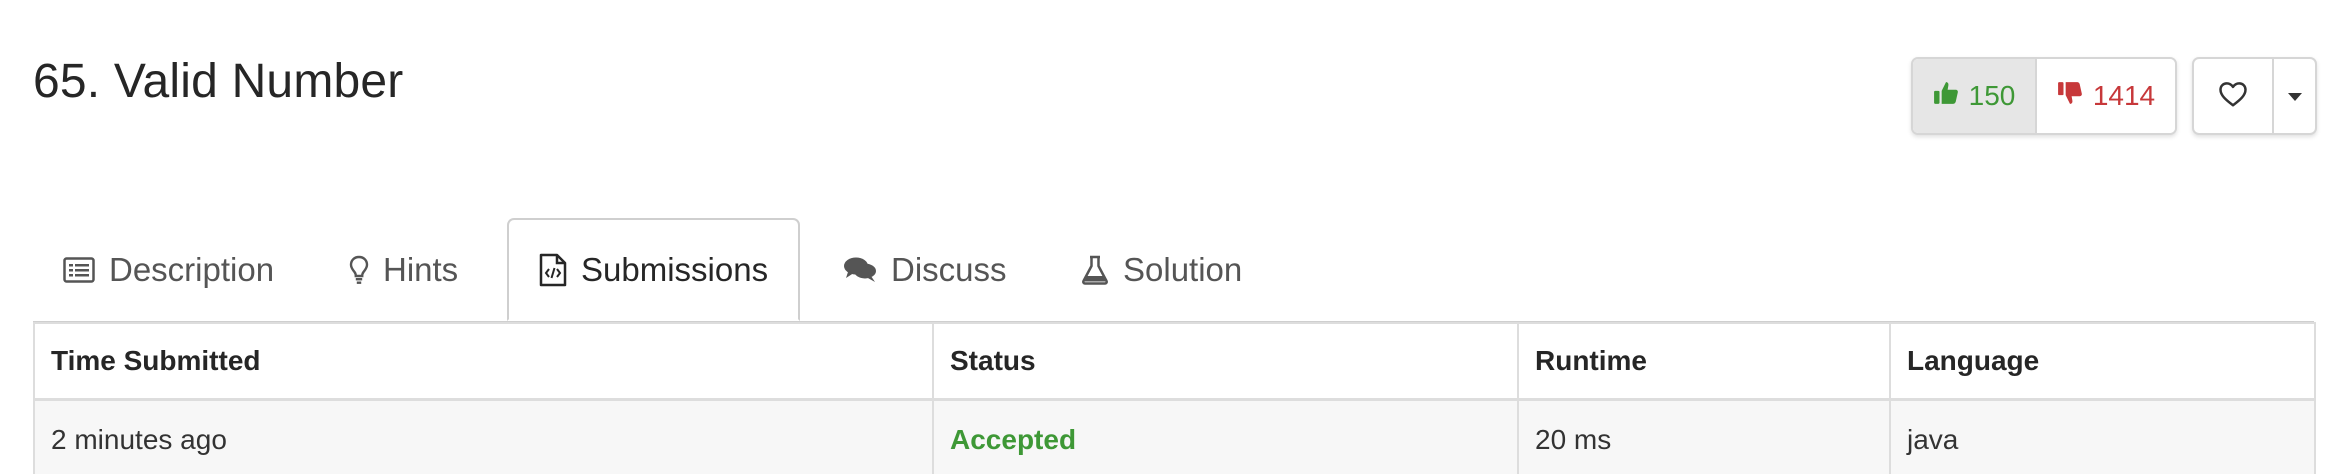  I want to click on favorite-dropdown-button, so click(2294, 96).